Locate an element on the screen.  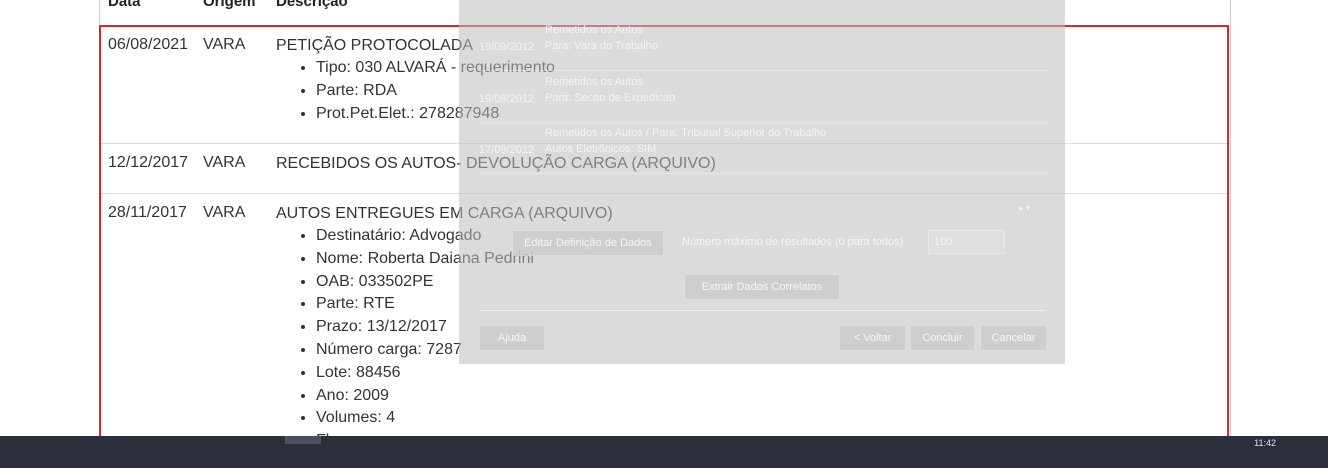
row-date: 28/11/2017 is located at coordinates (147, 212).